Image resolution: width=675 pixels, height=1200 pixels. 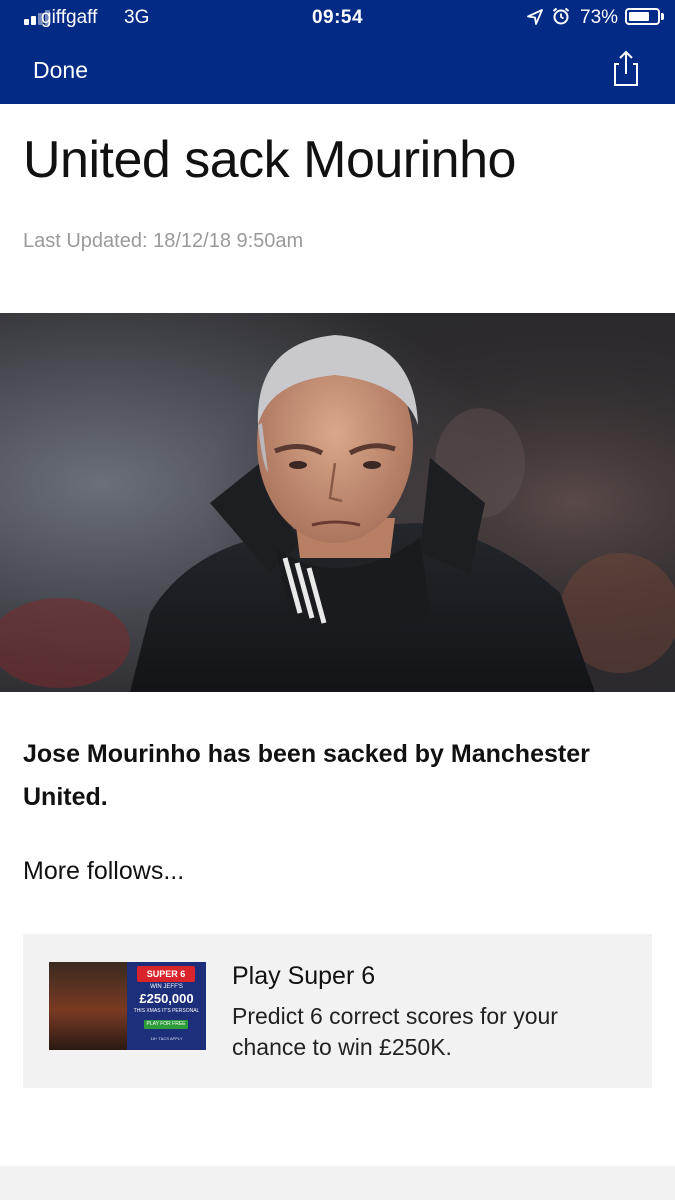 What do you see at coordinates (561, 16) in the screenshot?
I see `alarm-clock-icon` at bounding box center [561, 16].